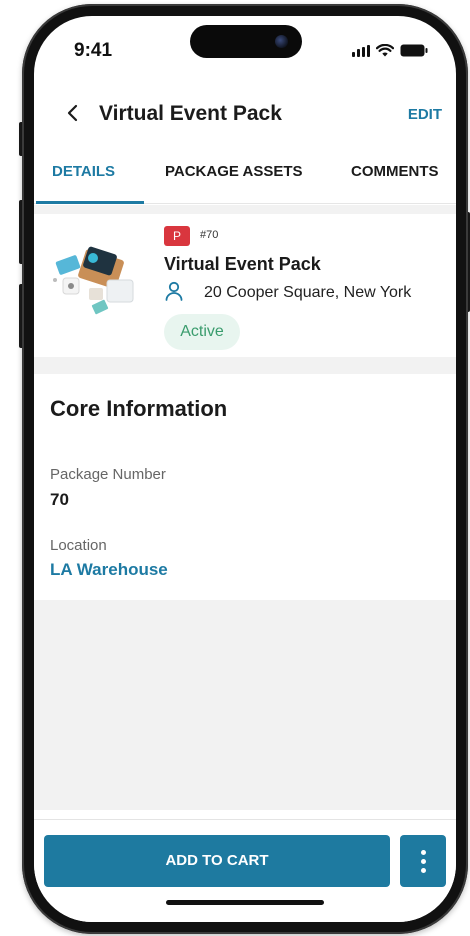  What do you see at coordinates (93, 50) in the screenshot?
I see `status-time: 9:41` at bounding box center [93, 50].